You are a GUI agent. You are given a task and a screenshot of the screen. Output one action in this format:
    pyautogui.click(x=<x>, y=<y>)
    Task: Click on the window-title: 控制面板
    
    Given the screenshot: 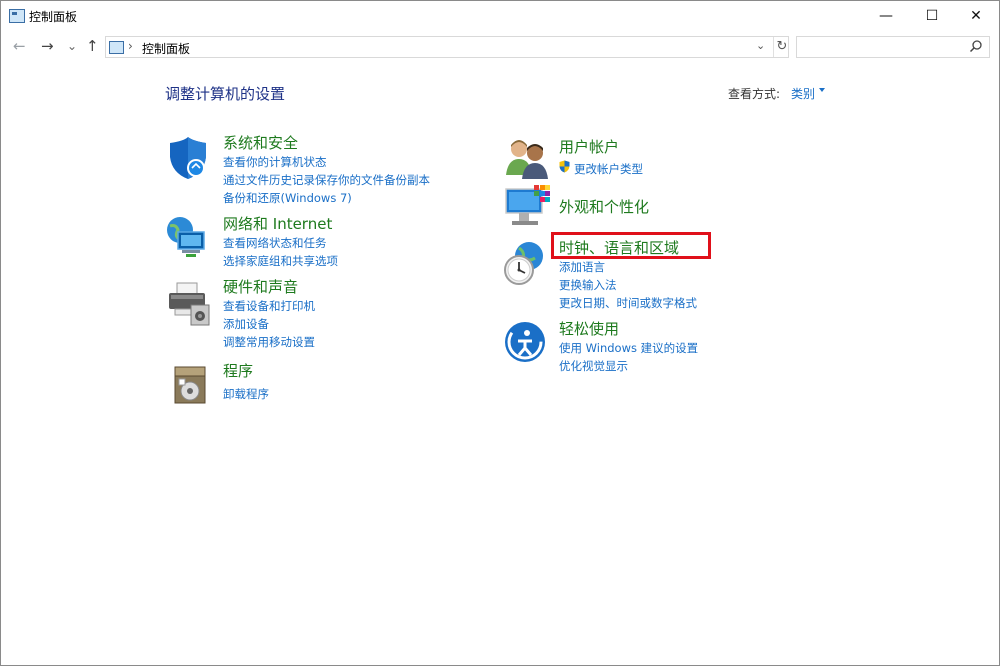 What is the action you would take?
    pyautogui.click(x=53, y=17)
    